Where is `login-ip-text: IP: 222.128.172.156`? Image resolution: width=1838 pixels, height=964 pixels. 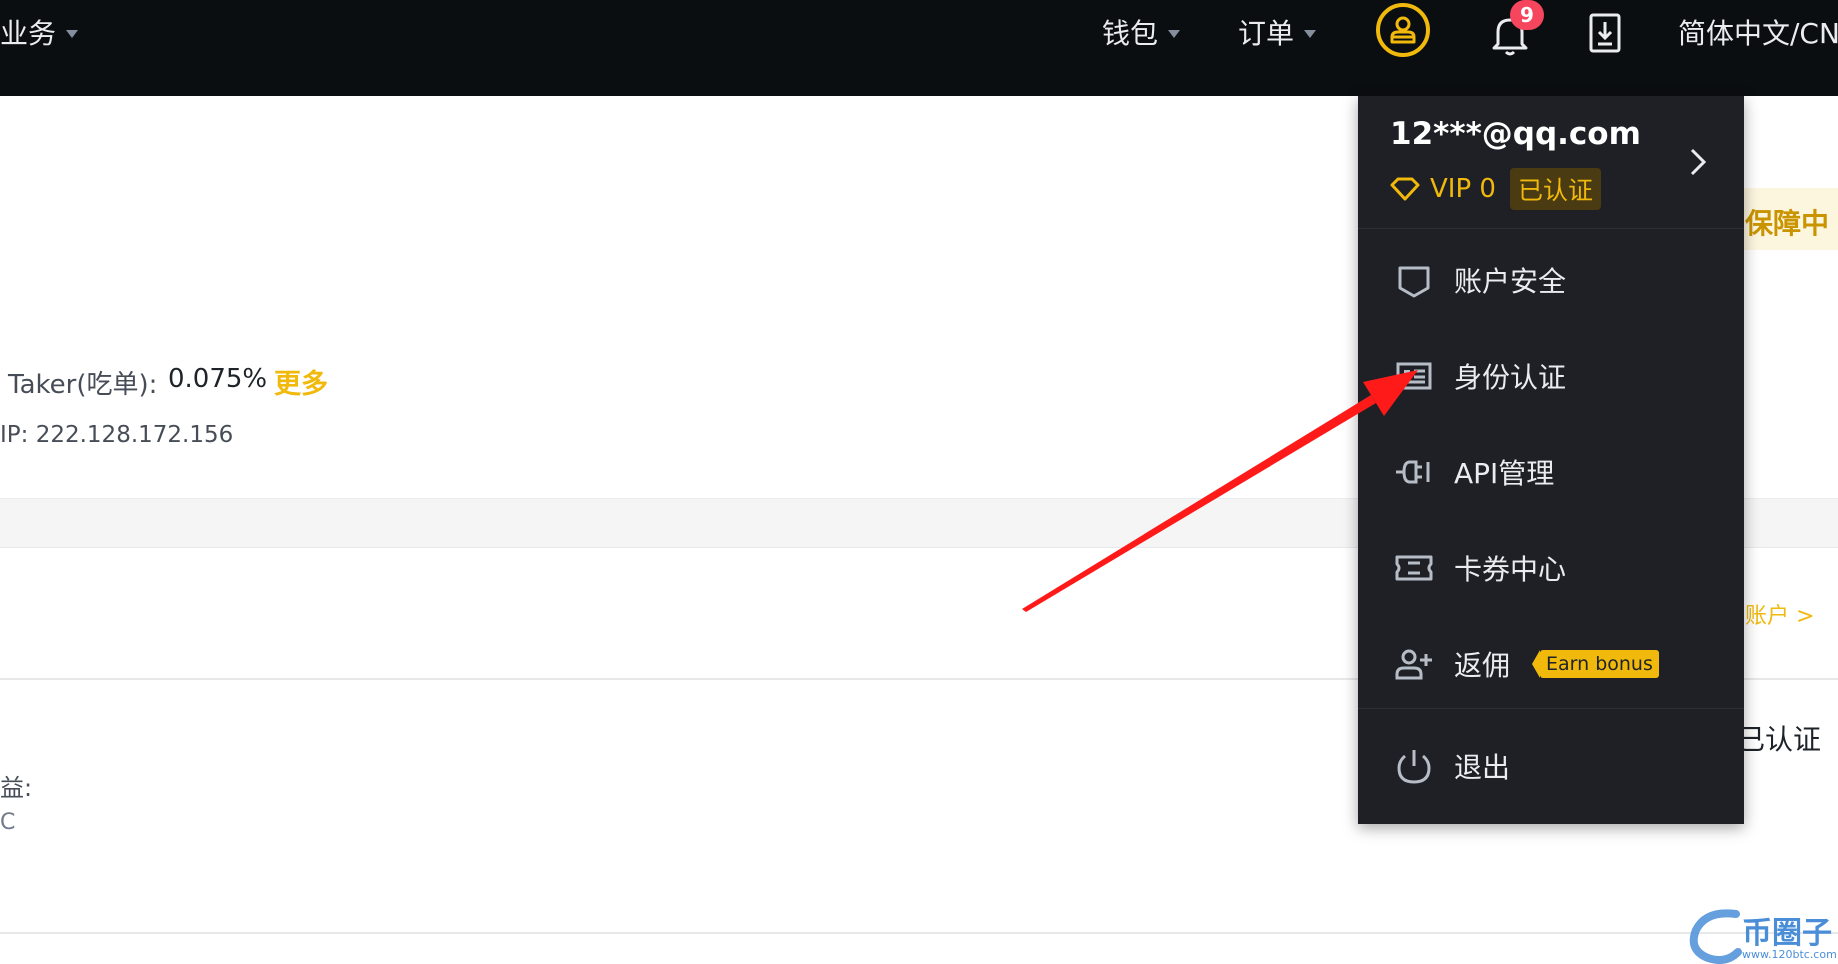
login-ip-text: IP: 222.128.172.156 is located at coordinates (117, 435).